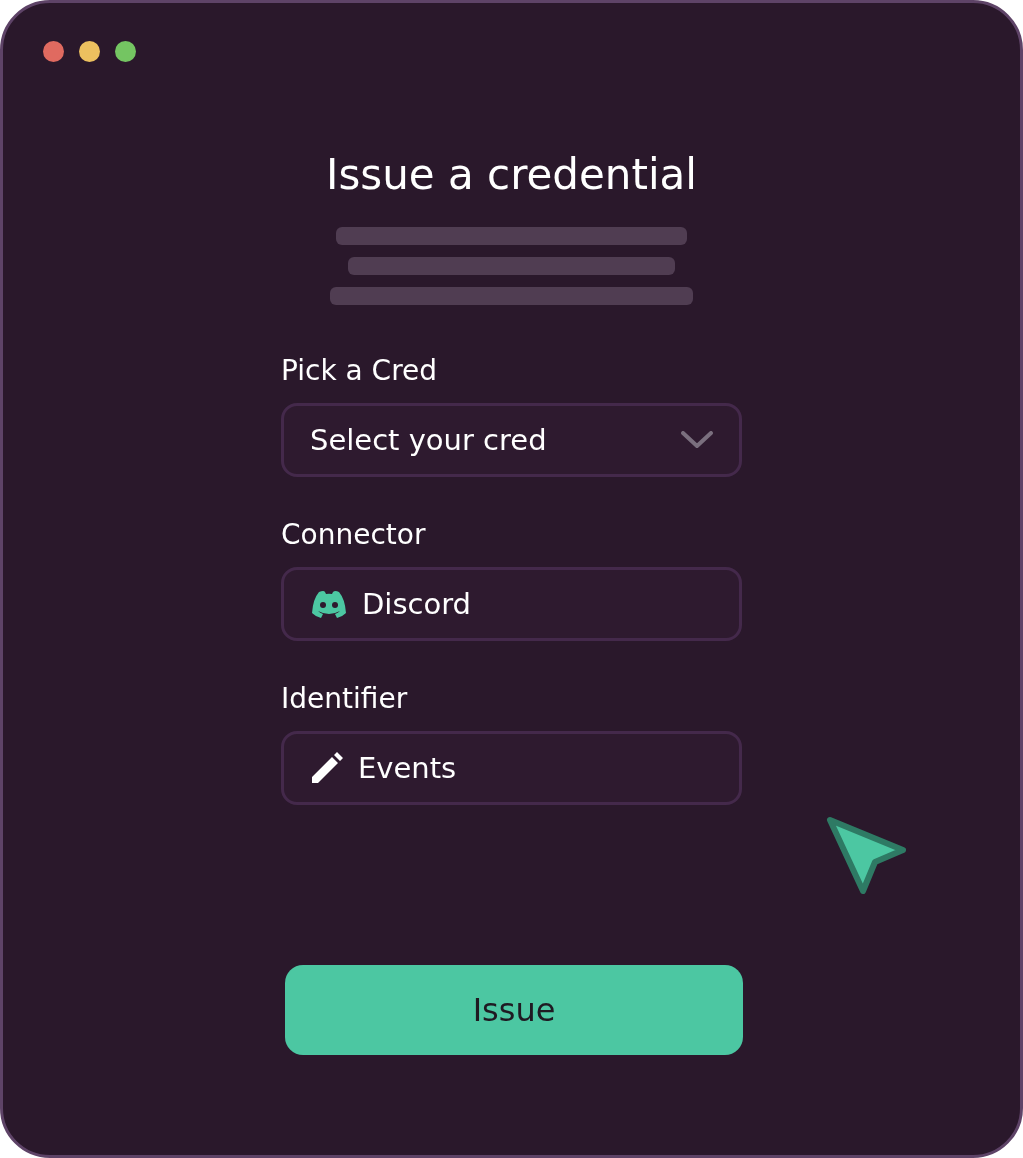  I want to click on input-field: Discord, so click(511, 604).